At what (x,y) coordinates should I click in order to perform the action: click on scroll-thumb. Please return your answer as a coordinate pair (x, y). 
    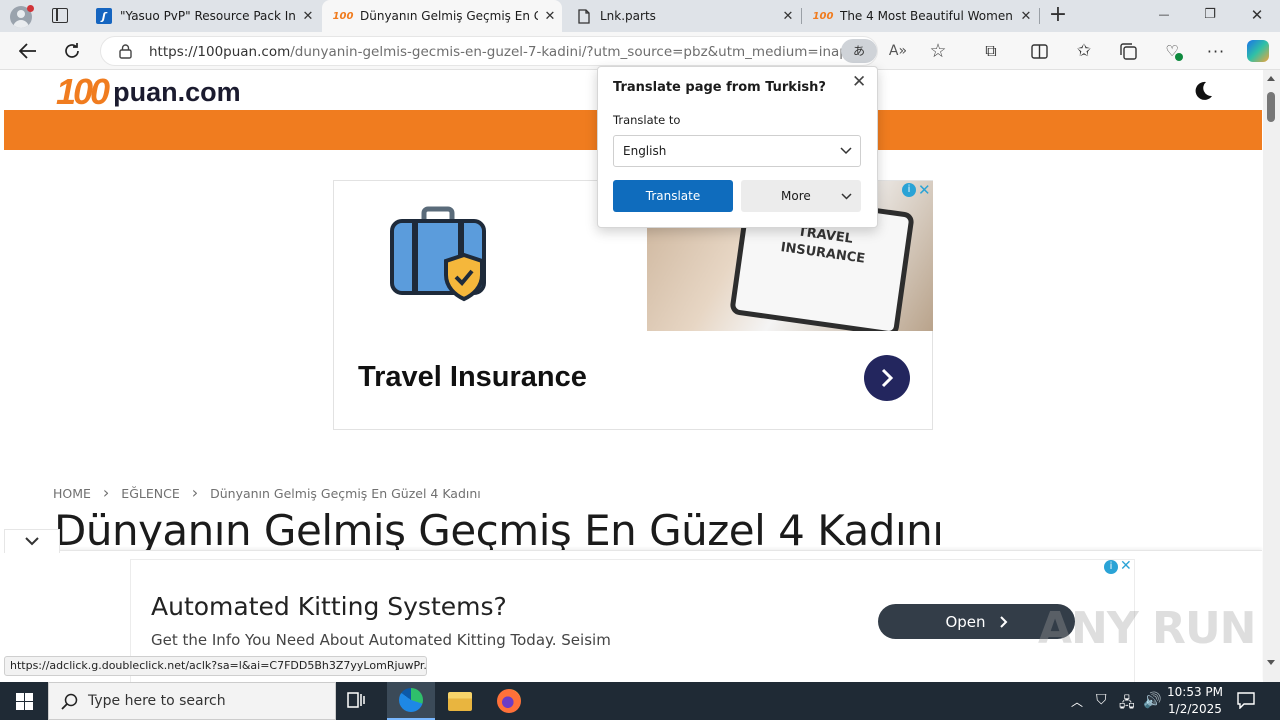
    Looking at the image, I should click on (1271, 107).